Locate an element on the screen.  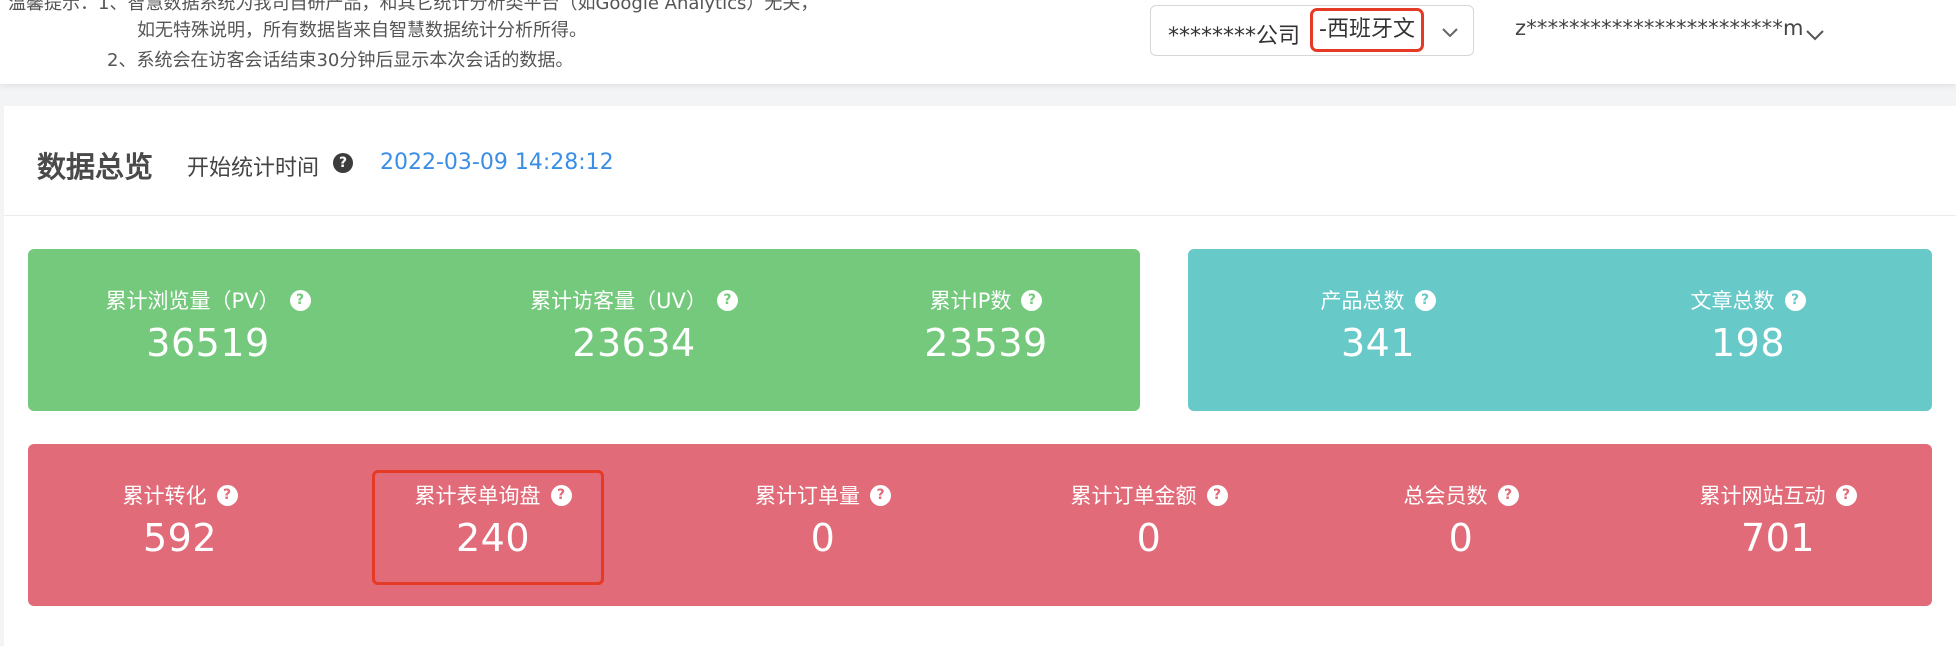
stat-conversions: 累计转化 ? 592 is located at coordinates (180, 520).